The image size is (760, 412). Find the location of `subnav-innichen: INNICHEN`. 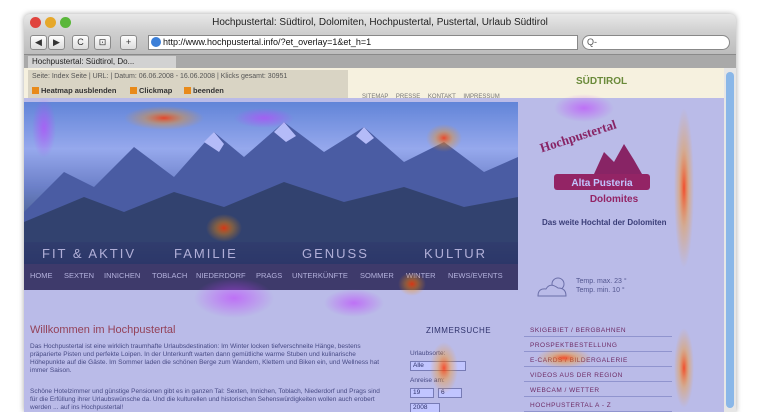

subnav-innichen: INNICHEN is located at coordinates (122, 275).